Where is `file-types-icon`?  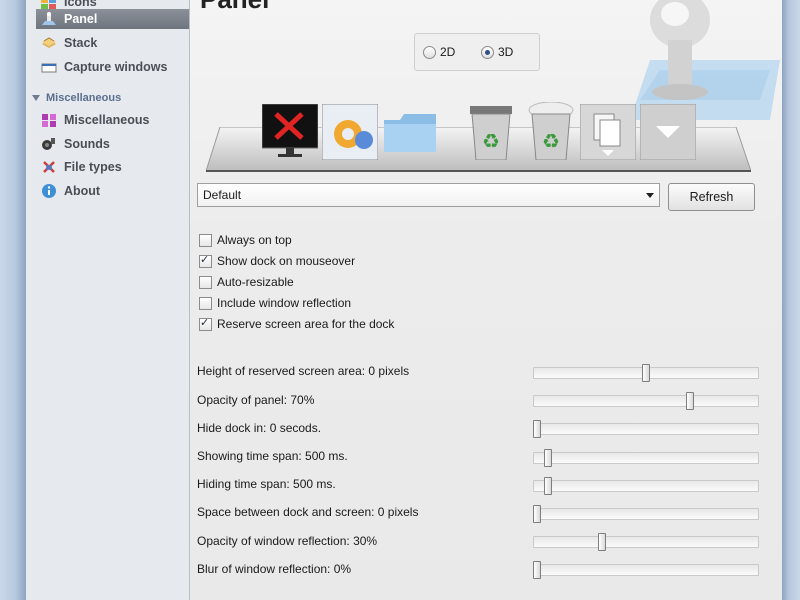 file-types-icon is located at coordinates (49, 167).